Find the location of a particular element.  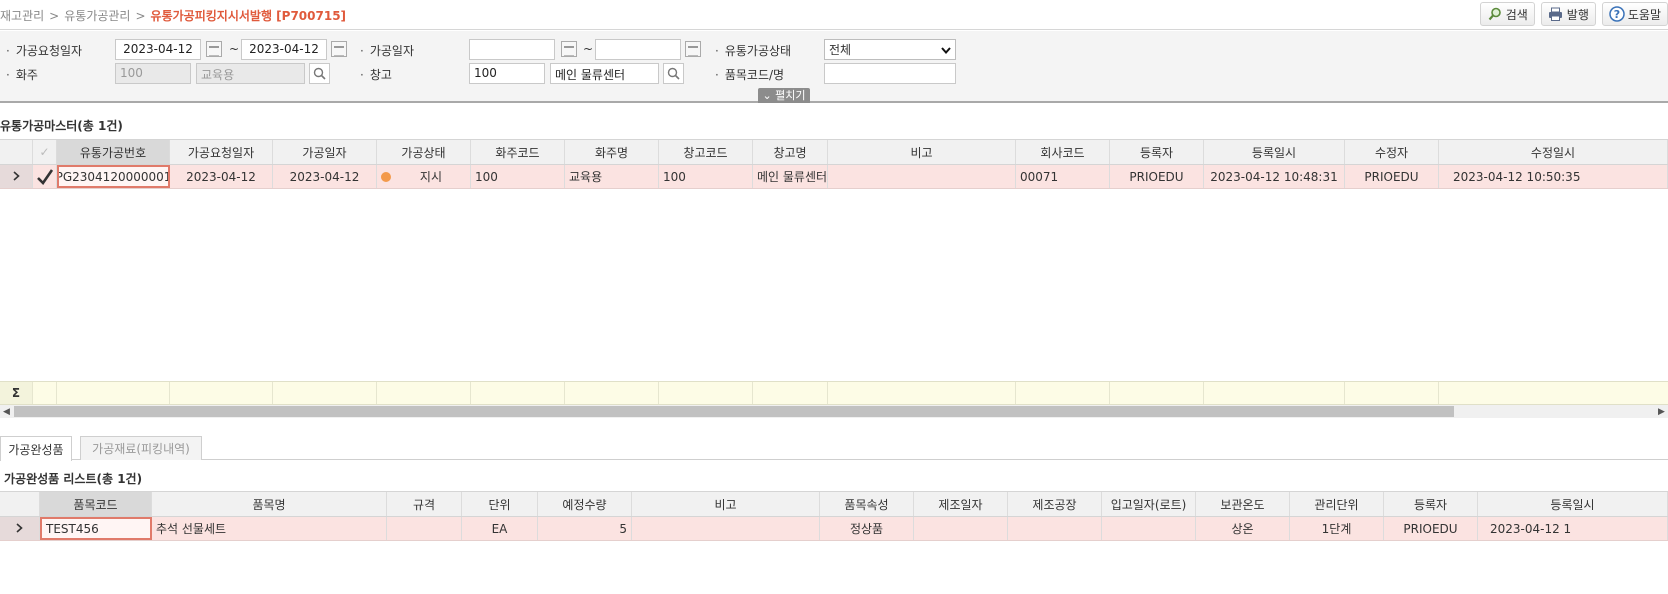

select-all-checkbox: ✓ is located at coordinates (45, 152).